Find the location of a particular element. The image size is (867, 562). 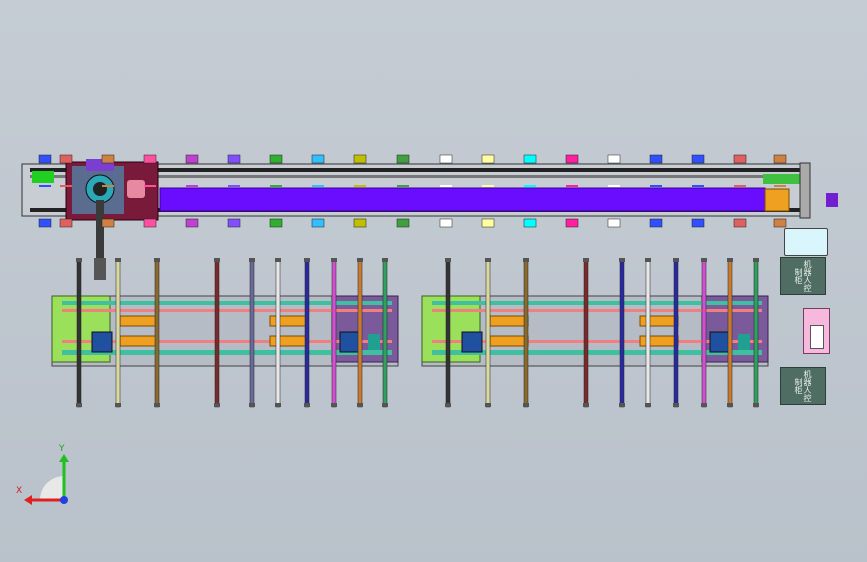

control-panel-box is located at coordinates (806, 242).